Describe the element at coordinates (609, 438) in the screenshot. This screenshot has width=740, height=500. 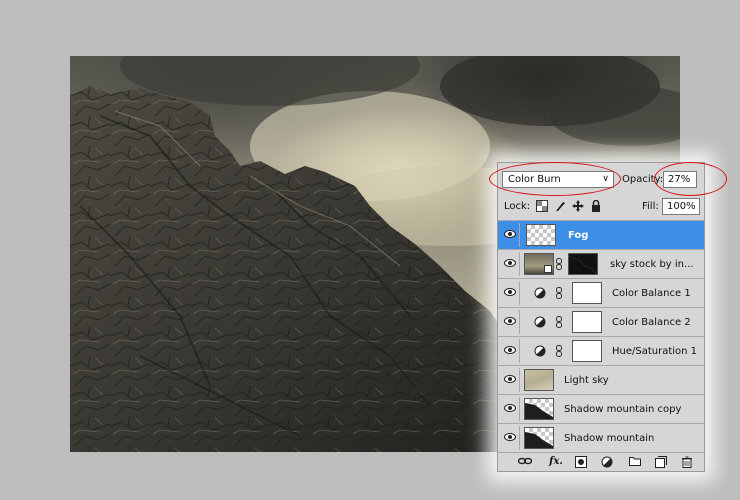
I see `layer-name: Shadow mountain` at that location.